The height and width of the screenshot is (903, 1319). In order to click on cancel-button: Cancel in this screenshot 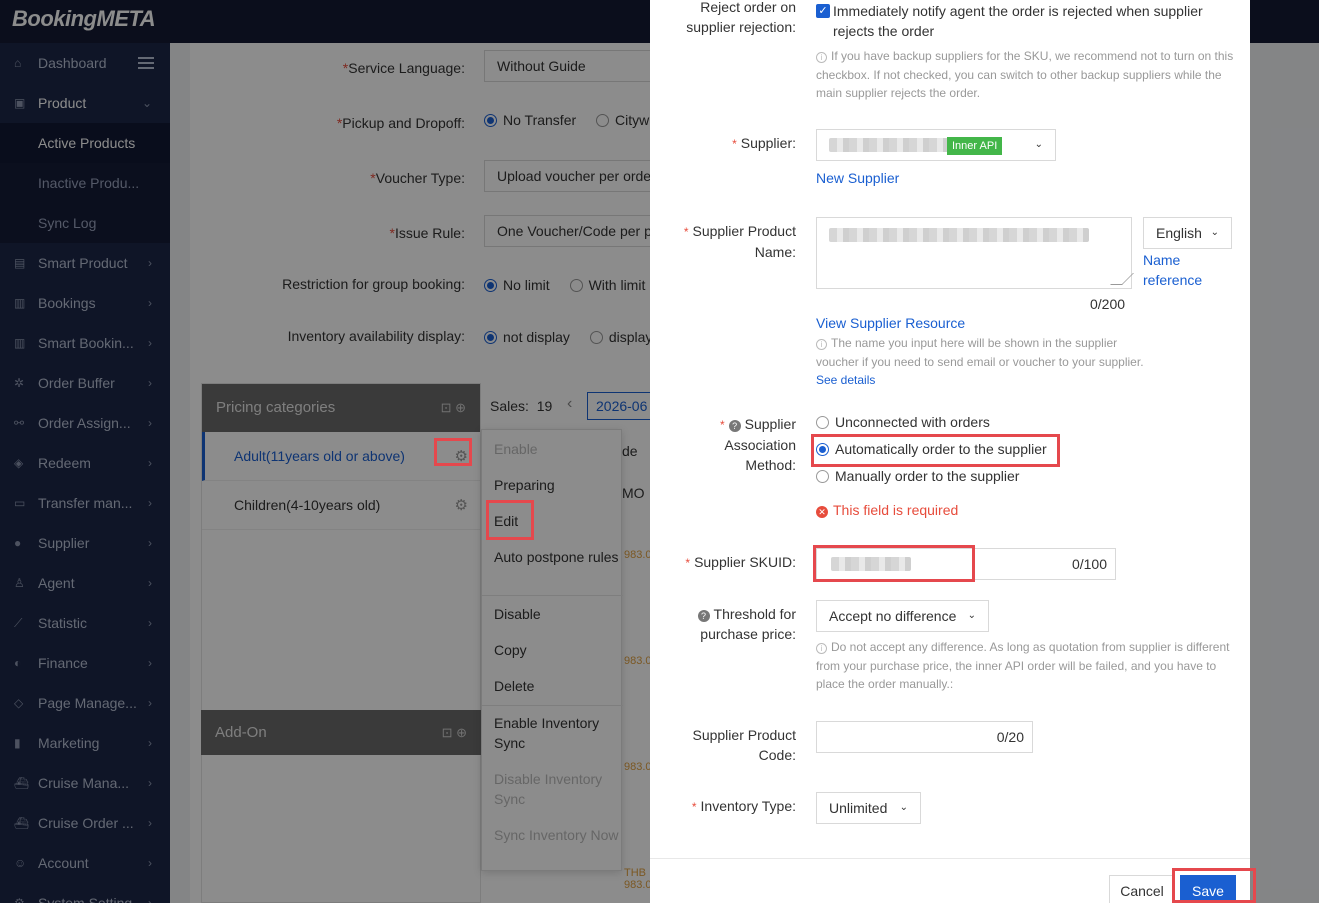, I will do `click(1142, 889)`.